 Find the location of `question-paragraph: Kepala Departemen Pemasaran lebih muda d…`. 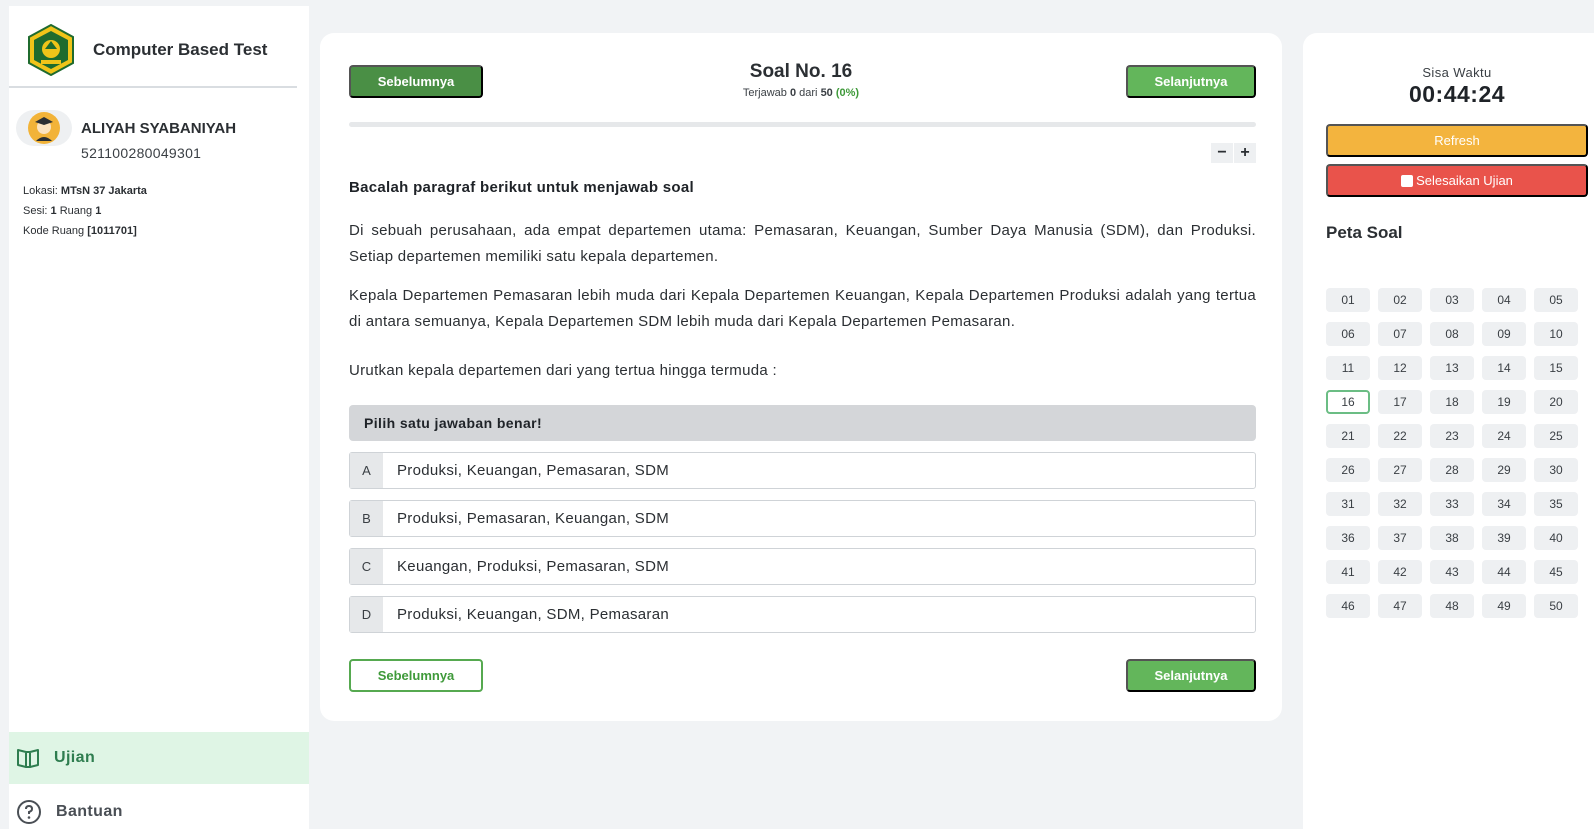

question-paragraph: Kepala Departemen Pemasaran lebih muda d… is located at coordinates (802, 308).